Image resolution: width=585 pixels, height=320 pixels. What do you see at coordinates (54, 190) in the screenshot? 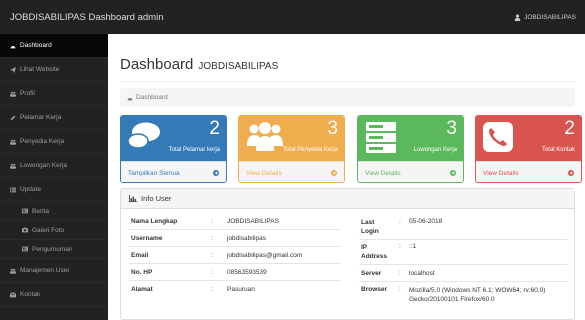
I see `sidebar-item-update: Update` at bounding box center [54, 190].